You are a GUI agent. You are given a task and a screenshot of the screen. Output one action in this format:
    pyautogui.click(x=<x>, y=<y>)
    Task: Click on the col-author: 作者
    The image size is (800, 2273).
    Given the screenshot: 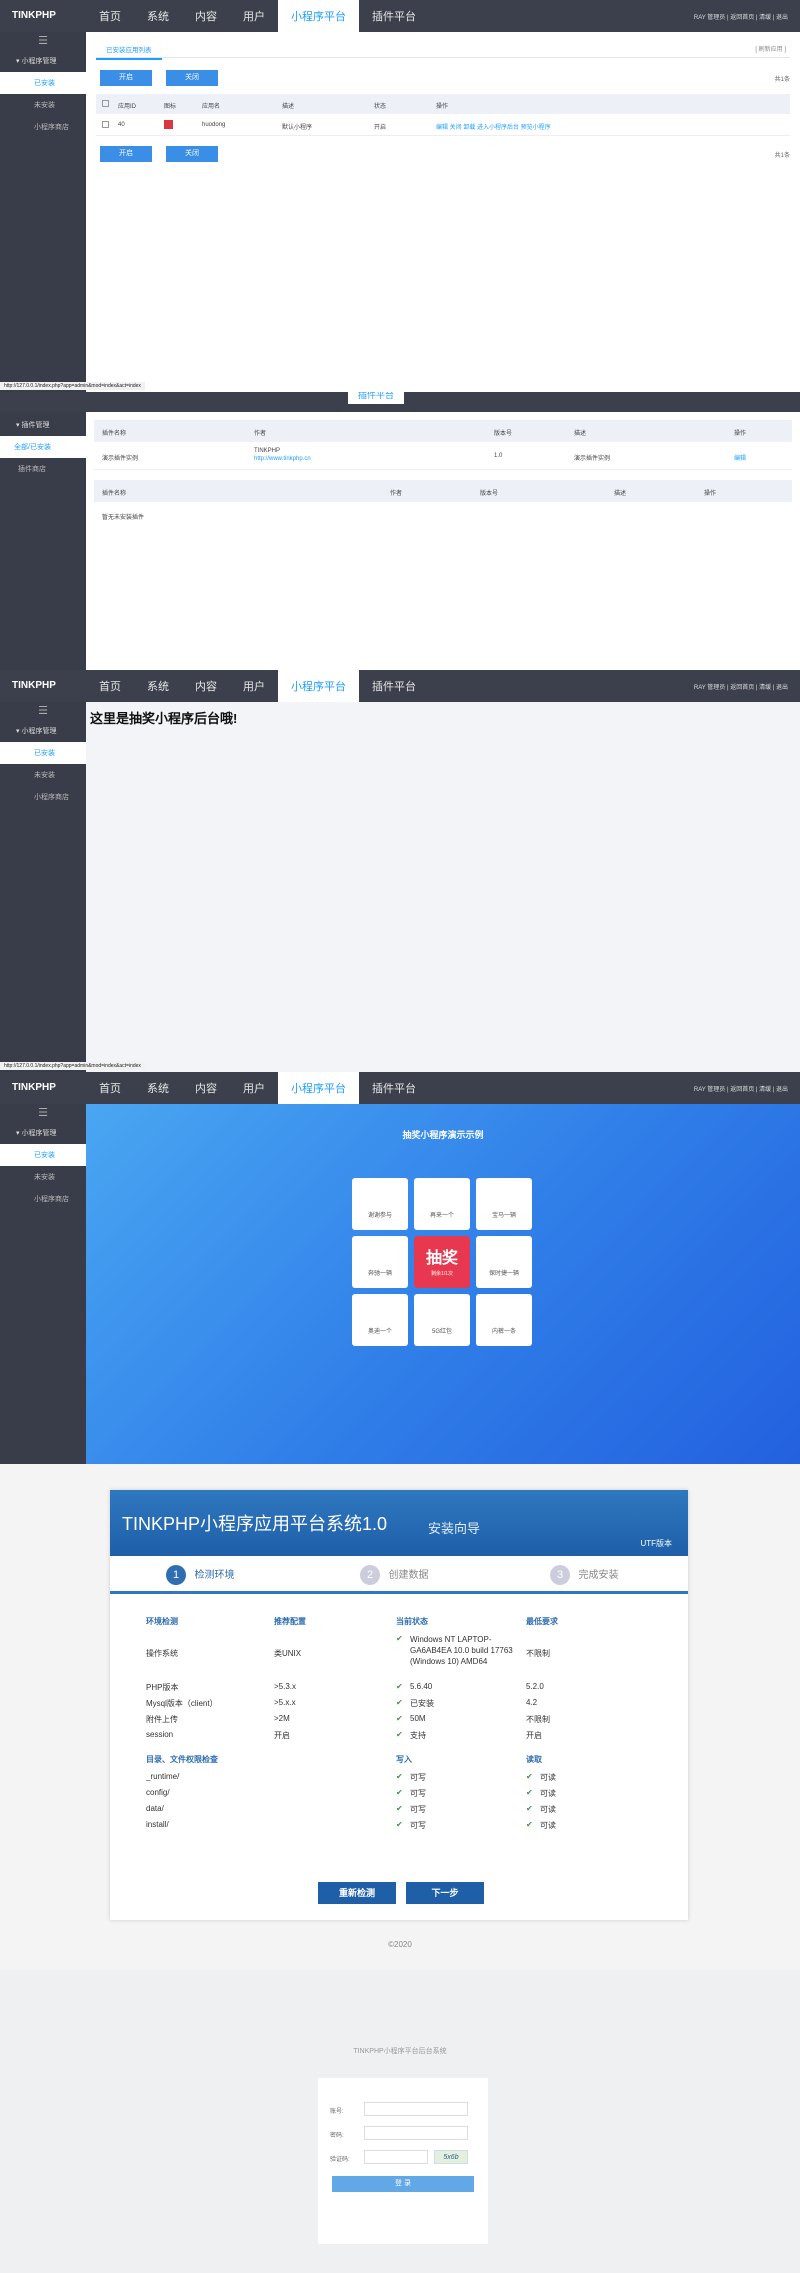 What is the action you would take?
    pyautogui.click(x=396, y=494)
    